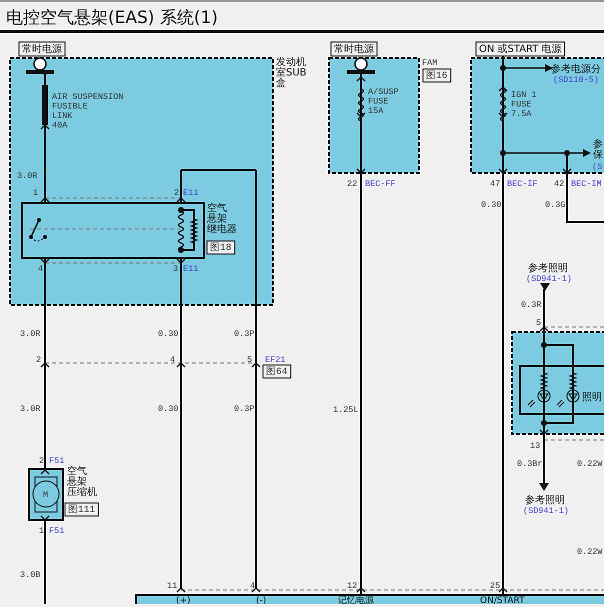 The width and height of the screenshot is (604, 607). What do you see at coordinates (82, 482) in the screenshot?
I see `component-label: 空气 悬架 压缩机` at bounding box center [82, 482].